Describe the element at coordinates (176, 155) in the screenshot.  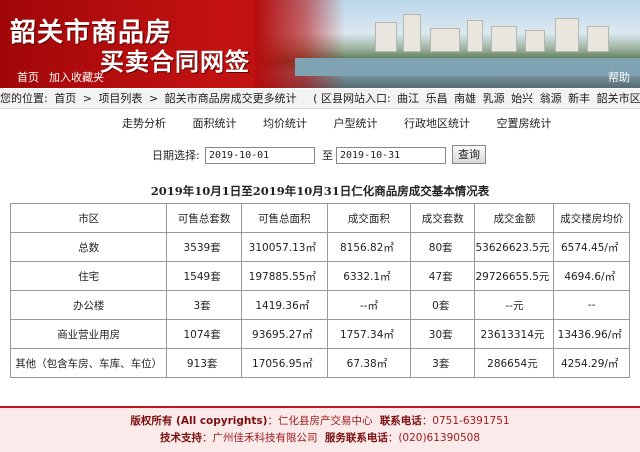
I see `date-filter-label: 日期选择:` at that location.